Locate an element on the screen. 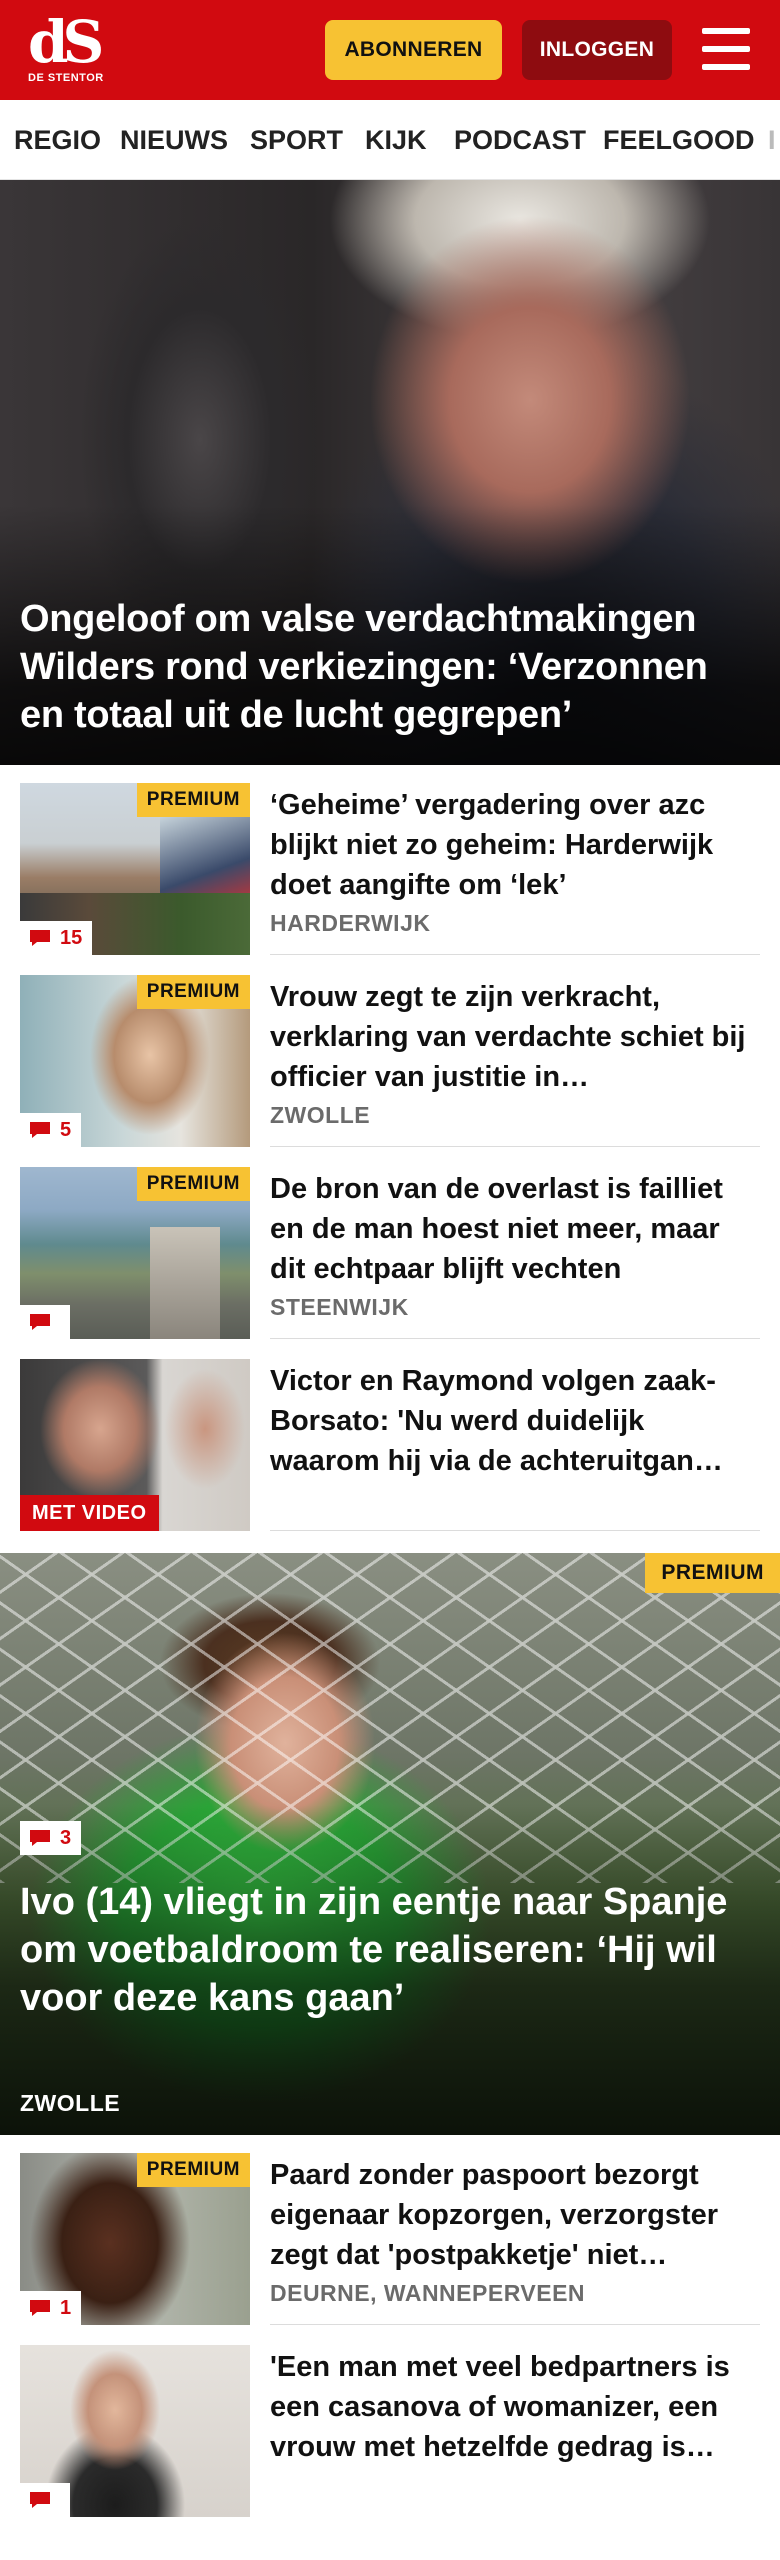 This screenshot has width=780, height=2560. article-location: HARDERWIJK is located at coordinates (350, 923).